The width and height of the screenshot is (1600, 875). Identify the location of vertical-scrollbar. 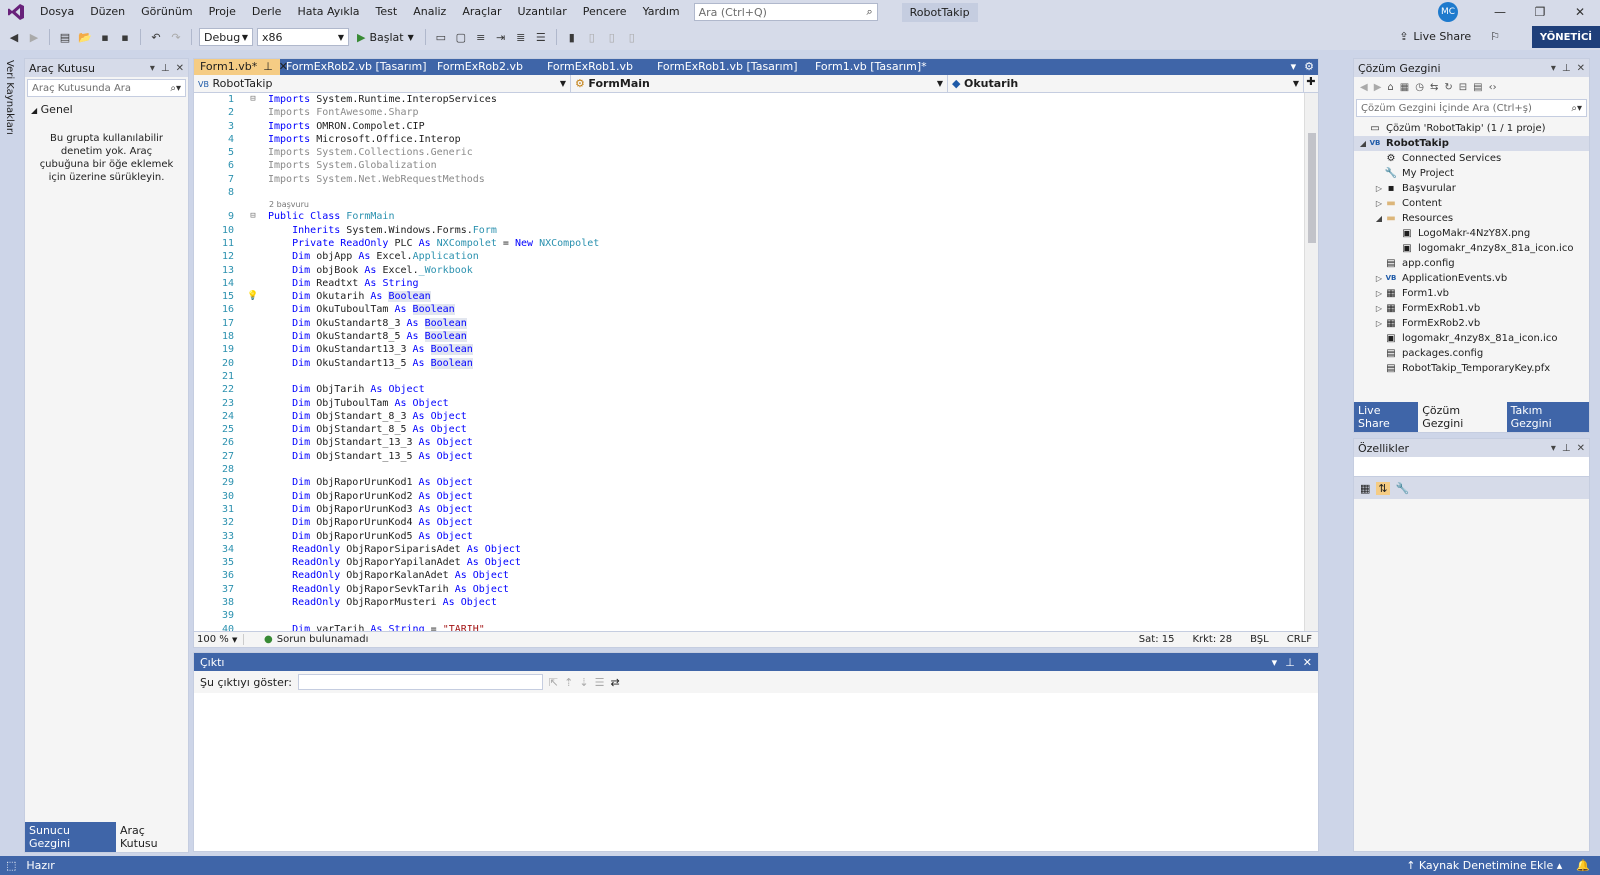
(1311, 363).